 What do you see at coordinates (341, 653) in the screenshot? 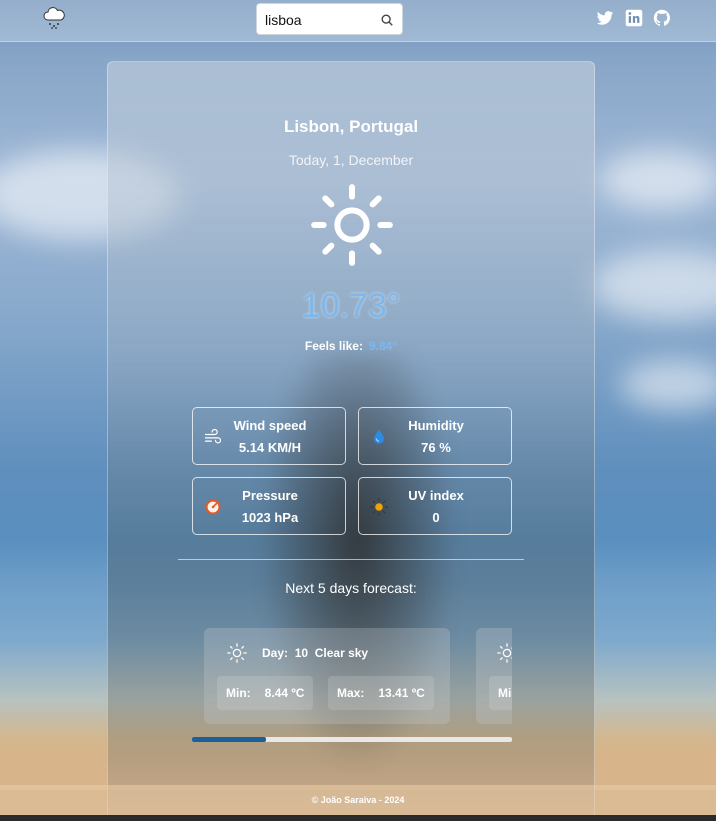
I see `forecast-description: Clear sky` at bounding box center [341, 653].